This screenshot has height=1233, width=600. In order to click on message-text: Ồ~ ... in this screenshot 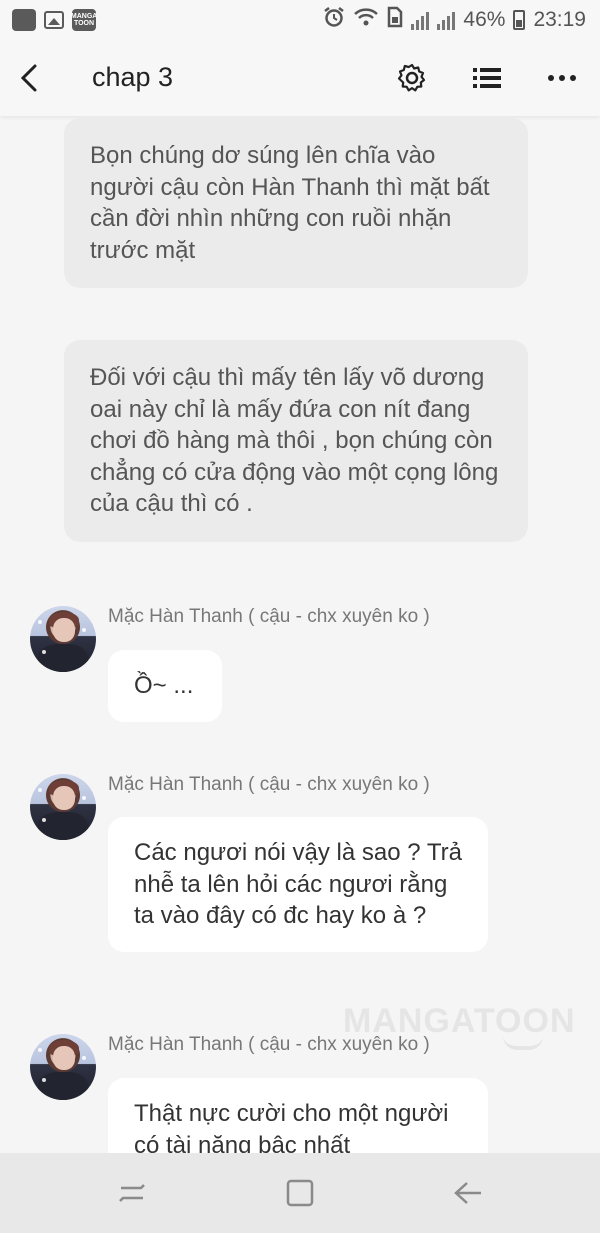, I will do `click(164, 685)`.